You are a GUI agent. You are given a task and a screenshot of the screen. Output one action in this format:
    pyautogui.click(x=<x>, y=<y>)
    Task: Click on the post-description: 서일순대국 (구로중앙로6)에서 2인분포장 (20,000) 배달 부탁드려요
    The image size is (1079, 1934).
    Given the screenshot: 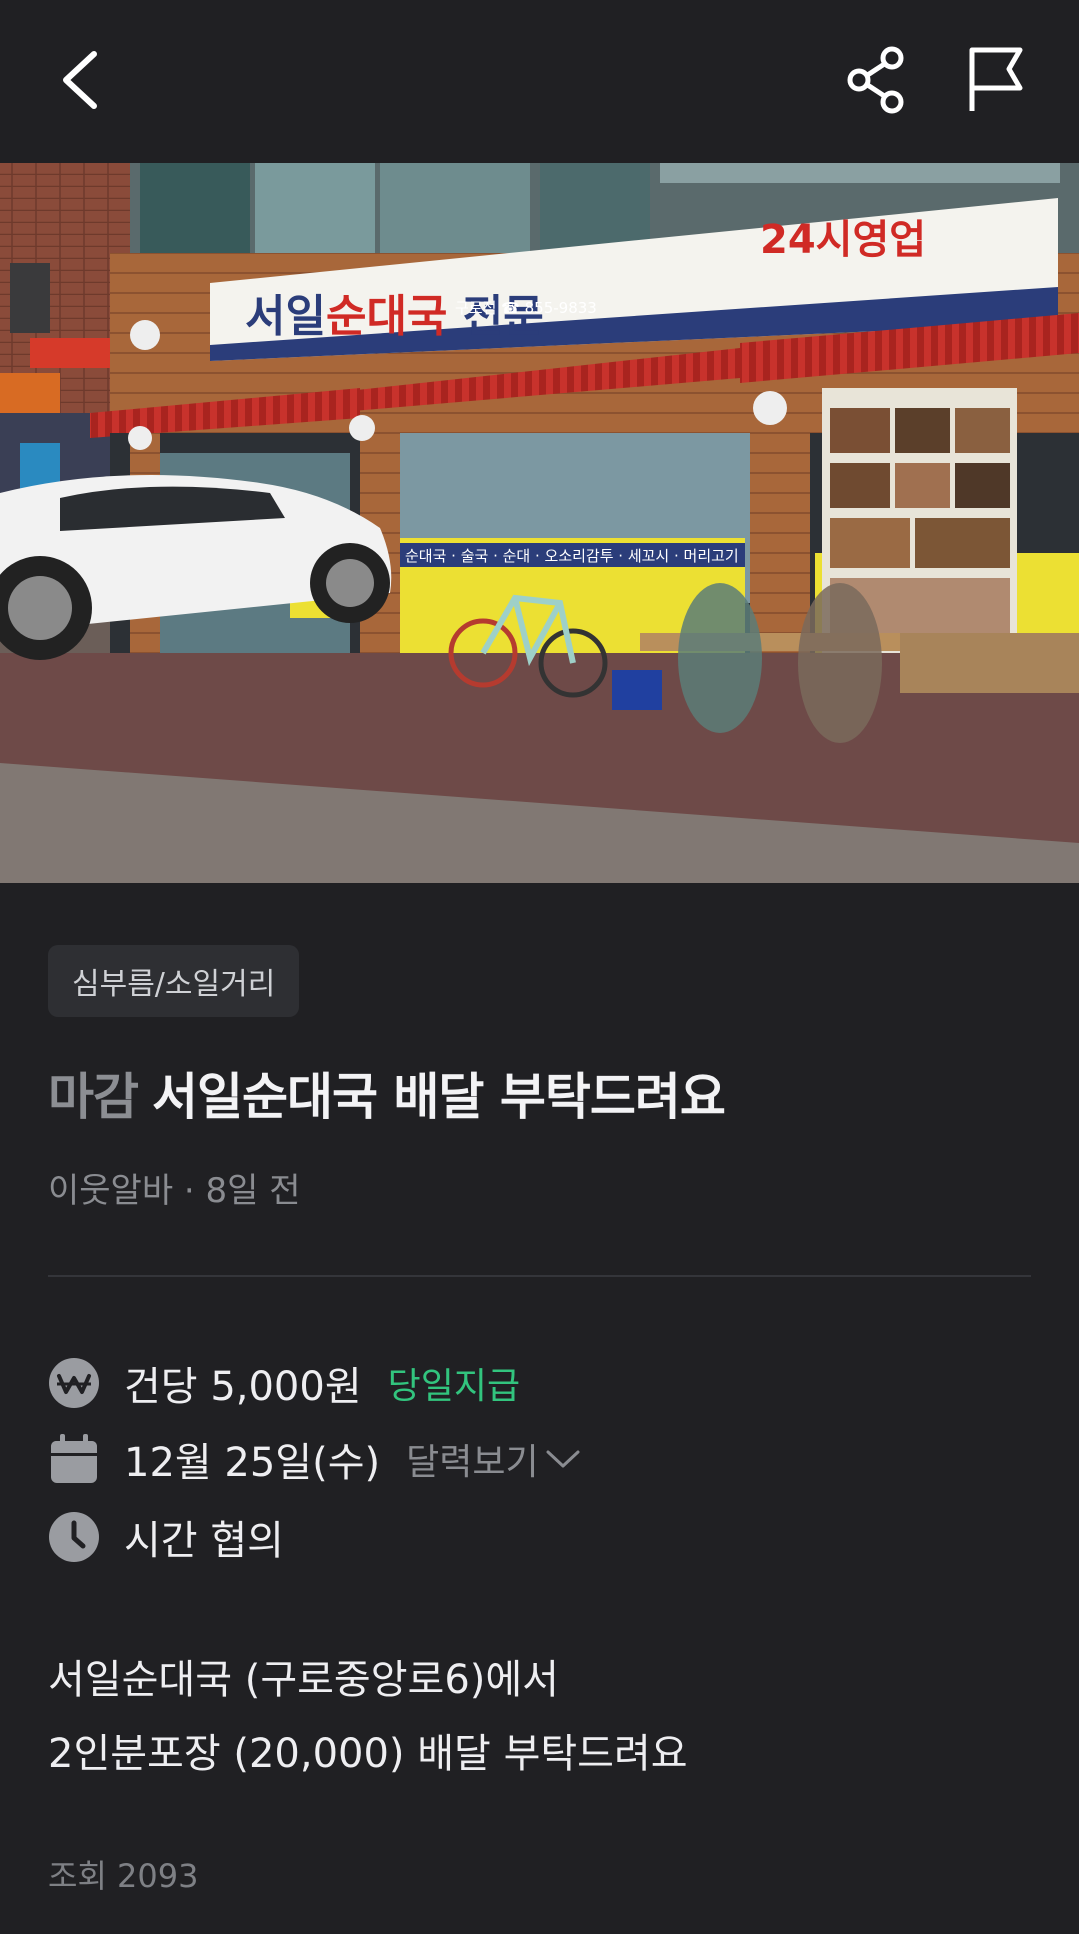 What is the action you would take?
    pyautogui.click(x=368, y=1717)
    